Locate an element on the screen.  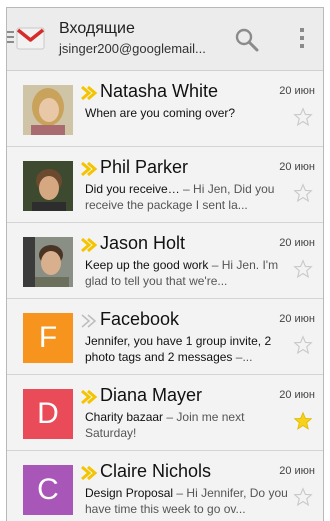
starred-star-icon is located at coordinates (303, 421).